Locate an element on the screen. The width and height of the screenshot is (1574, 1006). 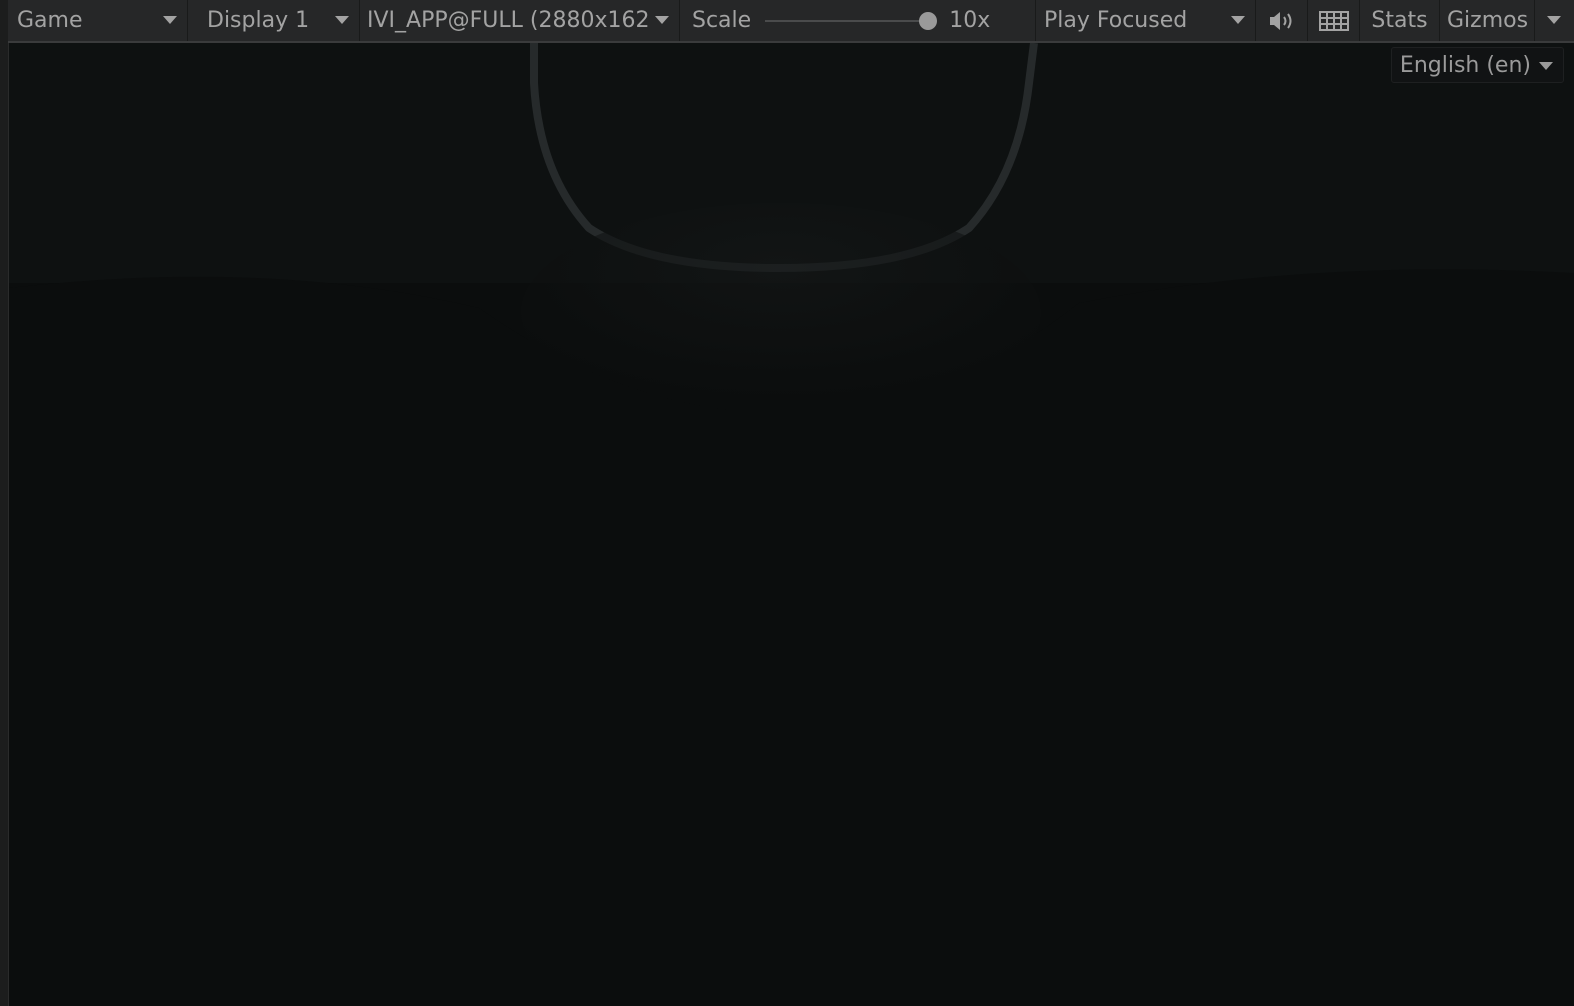
left-panel-edge is located at coordinates (4, 503).